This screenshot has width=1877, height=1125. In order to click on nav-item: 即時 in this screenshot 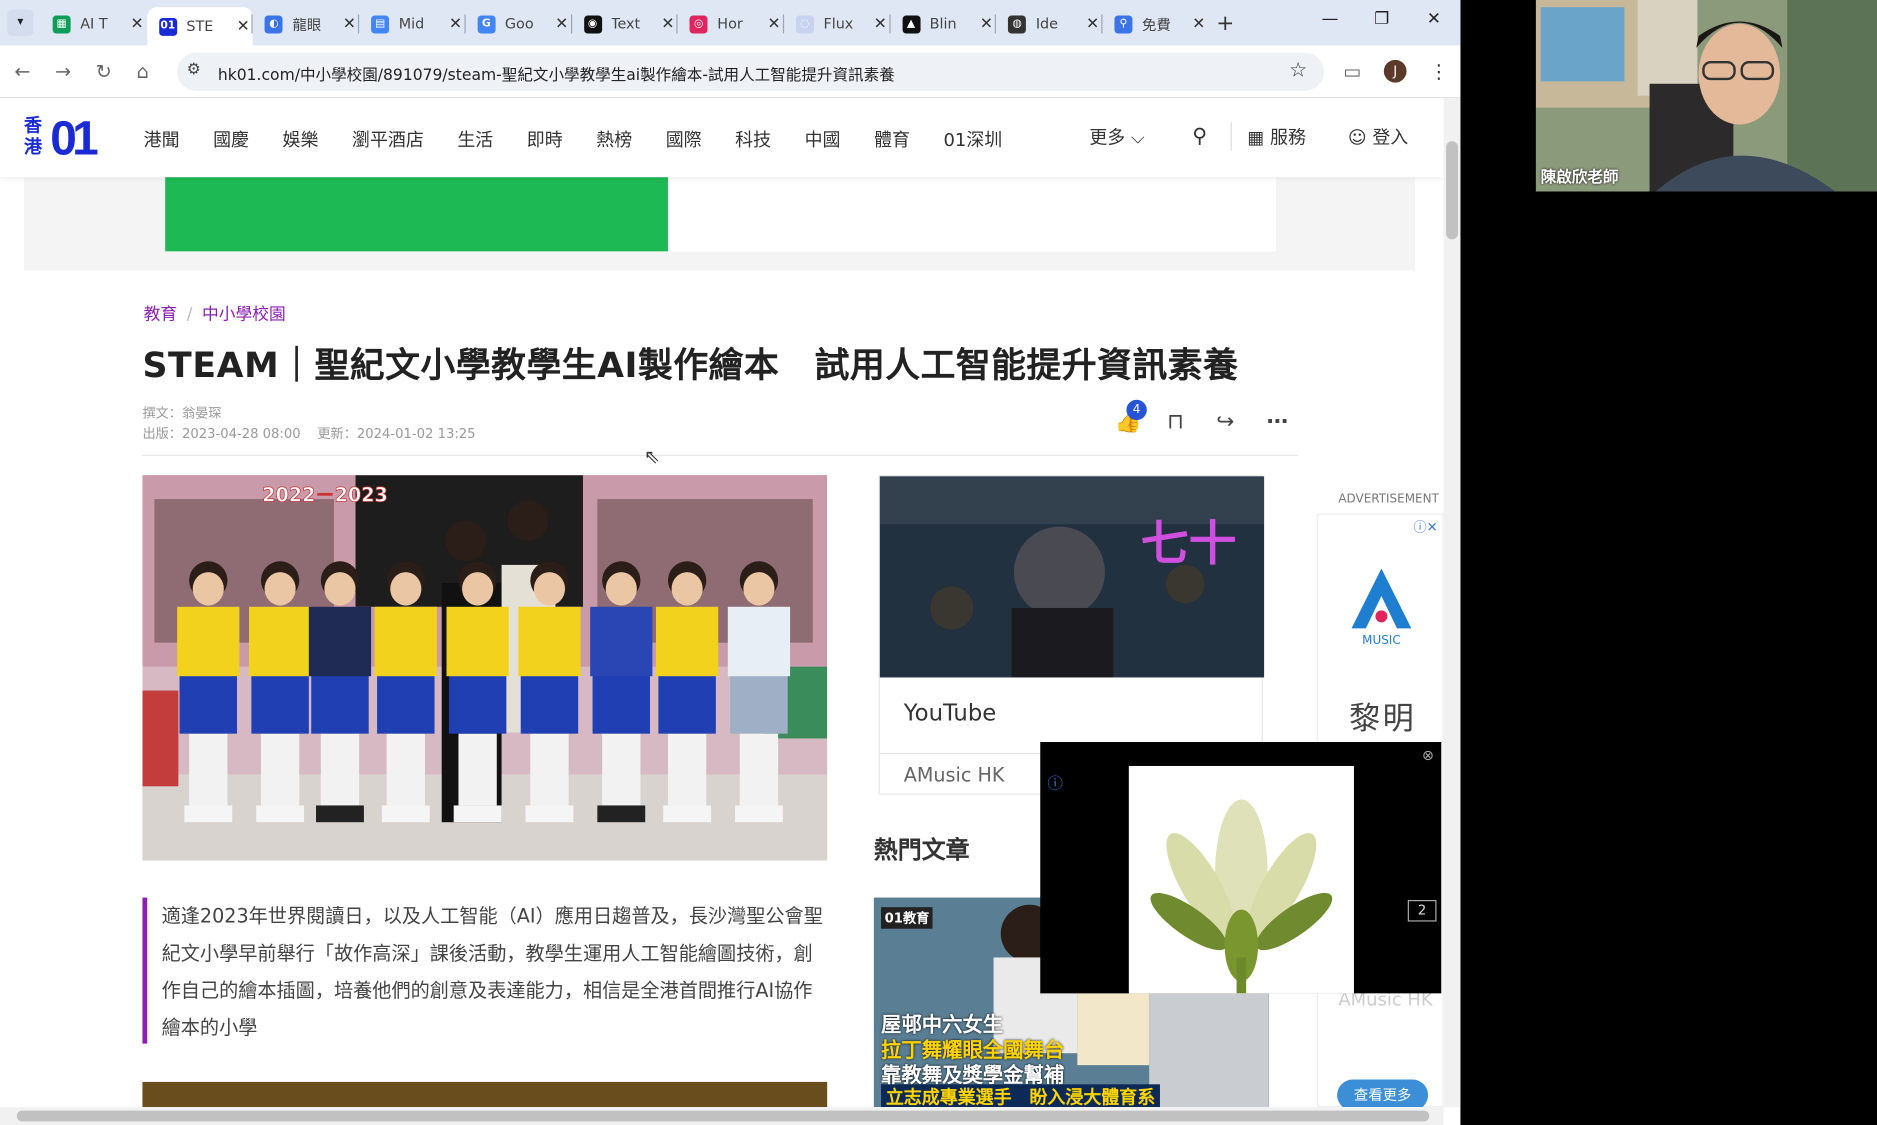, I will do `click(545, 139)`.